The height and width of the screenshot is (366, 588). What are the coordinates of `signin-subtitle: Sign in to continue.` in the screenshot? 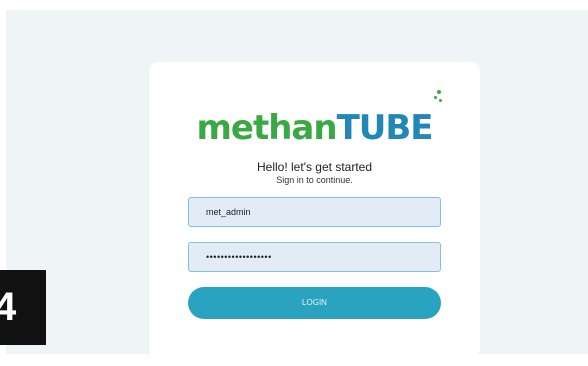 It's located at (314, 180).